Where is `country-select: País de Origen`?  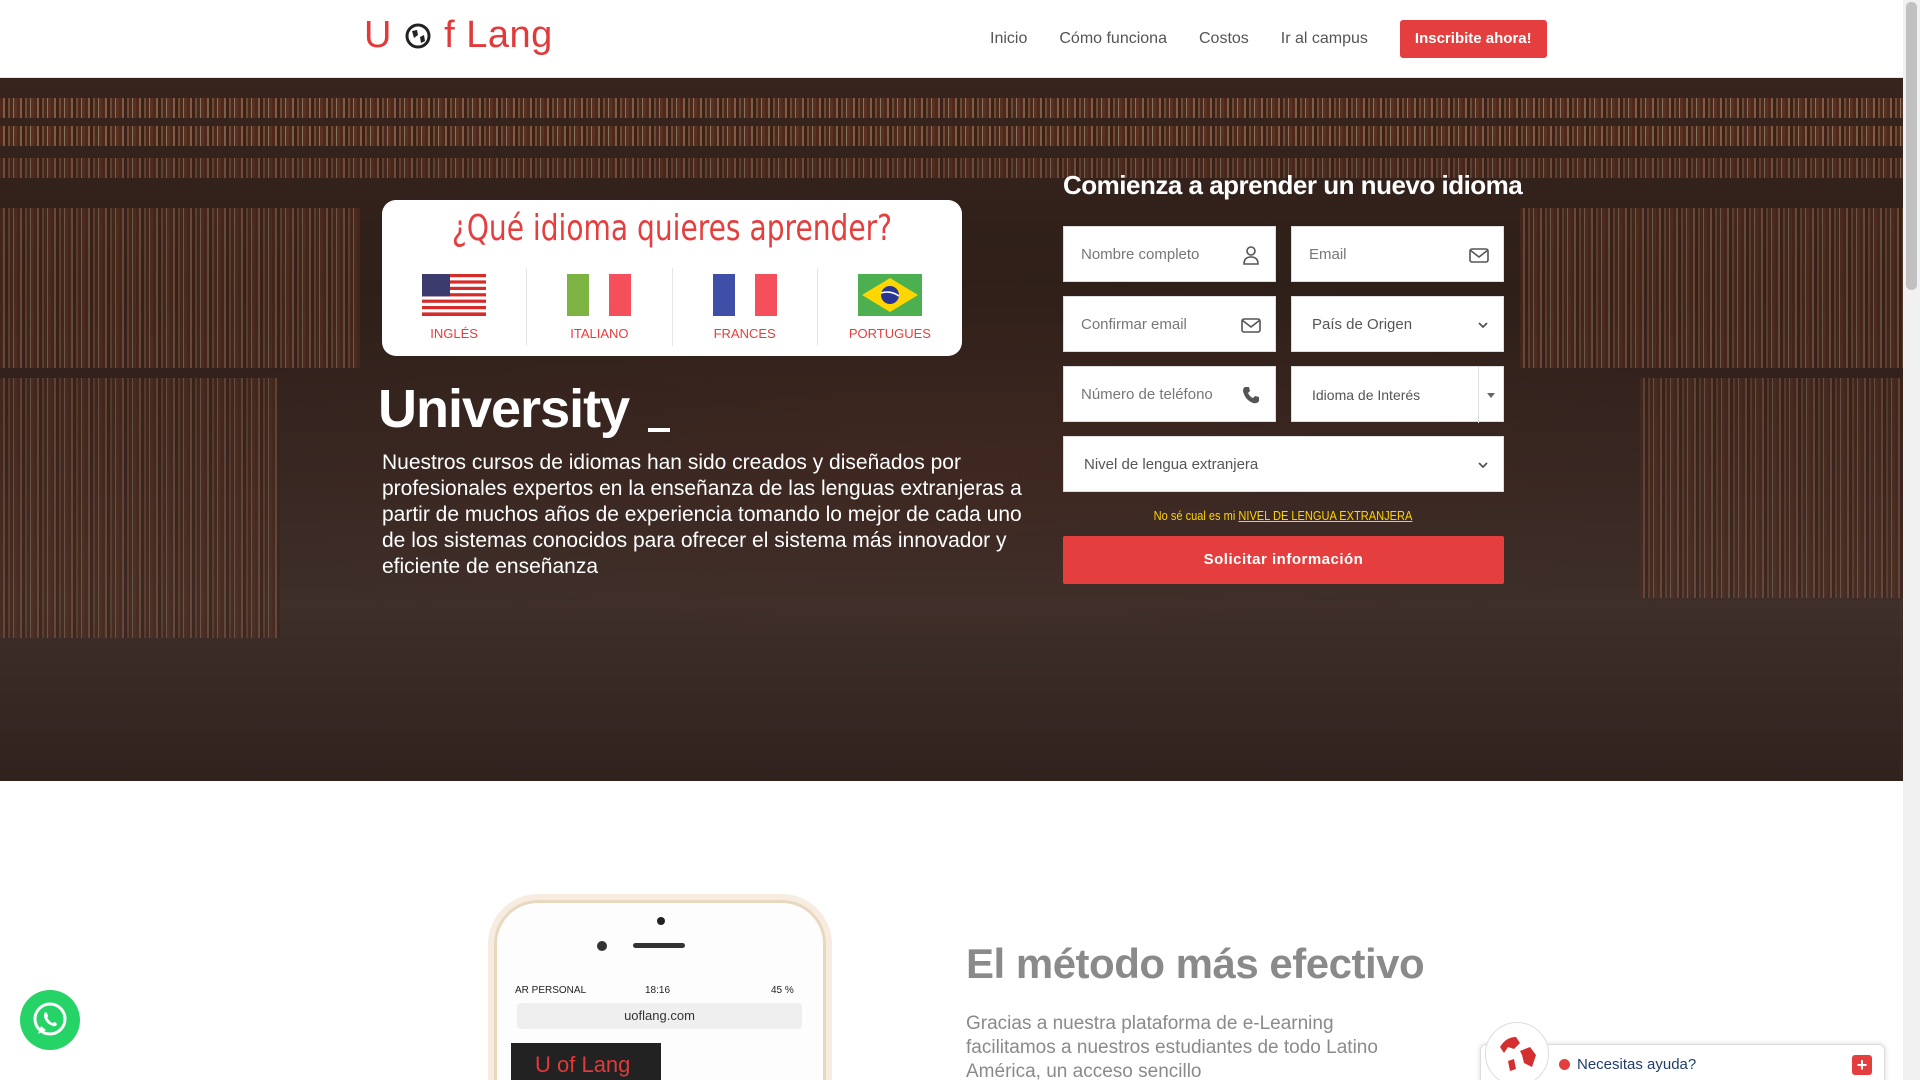
country-select: País de Origen is located at coordinates (1397, 324).